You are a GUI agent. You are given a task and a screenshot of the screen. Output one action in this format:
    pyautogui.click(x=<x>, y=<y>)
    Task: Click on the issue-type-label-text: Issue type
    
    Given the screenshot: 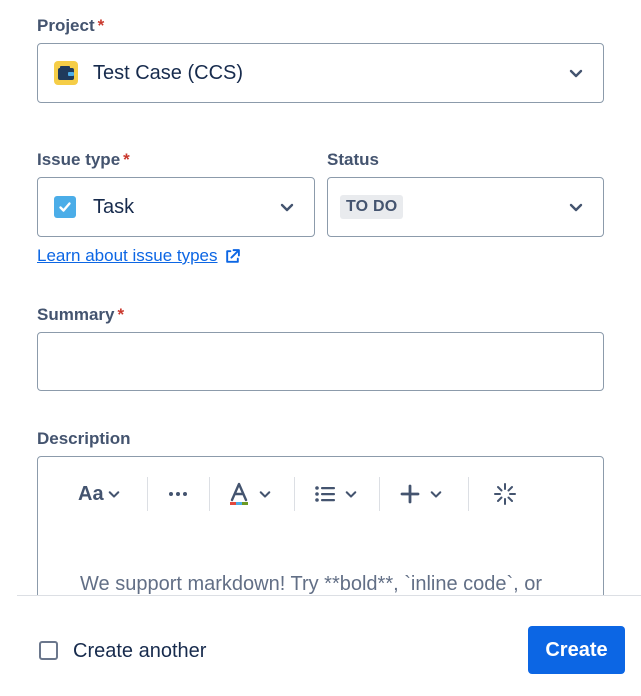 What is the action you would take?
    pyautogui.click(x=79, y=159)
    